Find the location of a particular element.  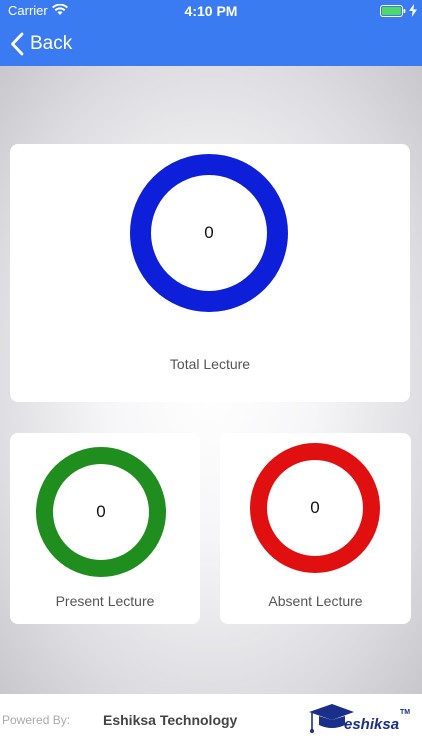

present-lecture-count: 0 is located at coordinates (101, 511).